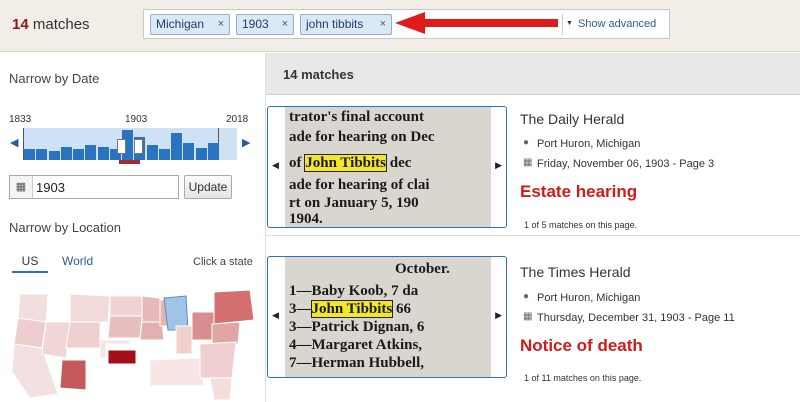 The width and height of the screenshot is (800, 402). I want to click on selected-range-indicator, so click(129, 162).